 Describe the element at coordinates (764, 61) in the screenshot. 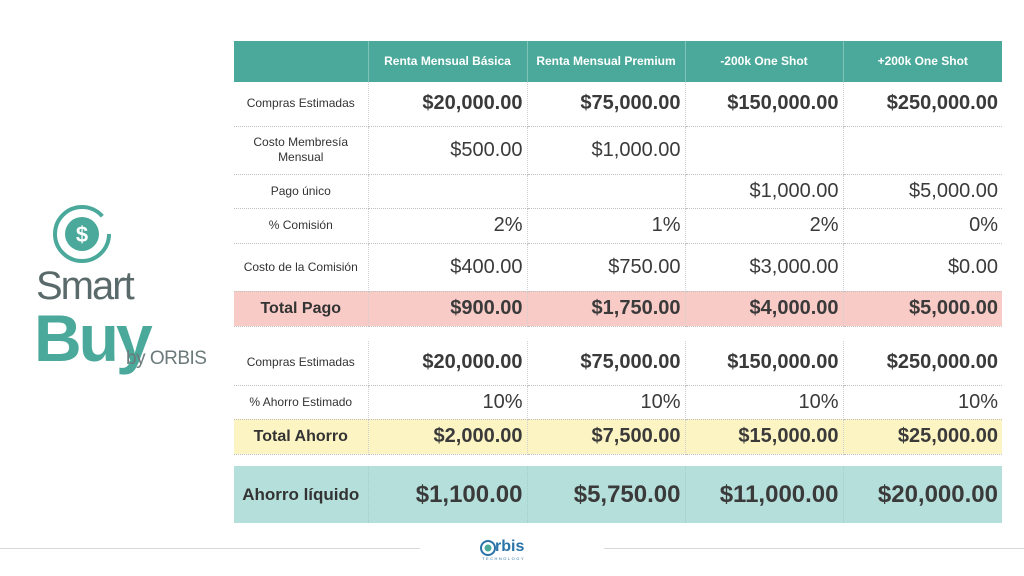

I see `header-200k-minus: -200k One Shot` at that location.